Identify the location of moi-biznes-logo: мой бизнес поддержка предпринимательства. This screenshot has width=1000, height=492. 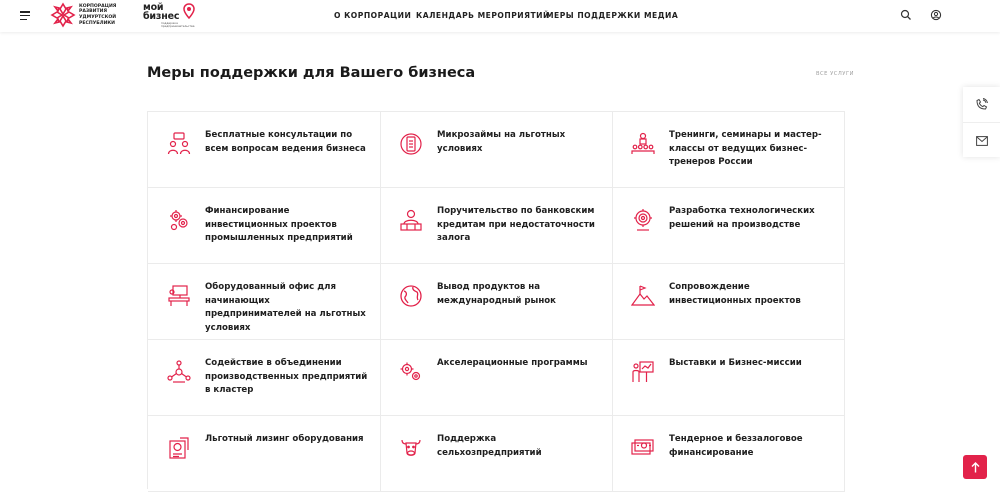
(171, 16).